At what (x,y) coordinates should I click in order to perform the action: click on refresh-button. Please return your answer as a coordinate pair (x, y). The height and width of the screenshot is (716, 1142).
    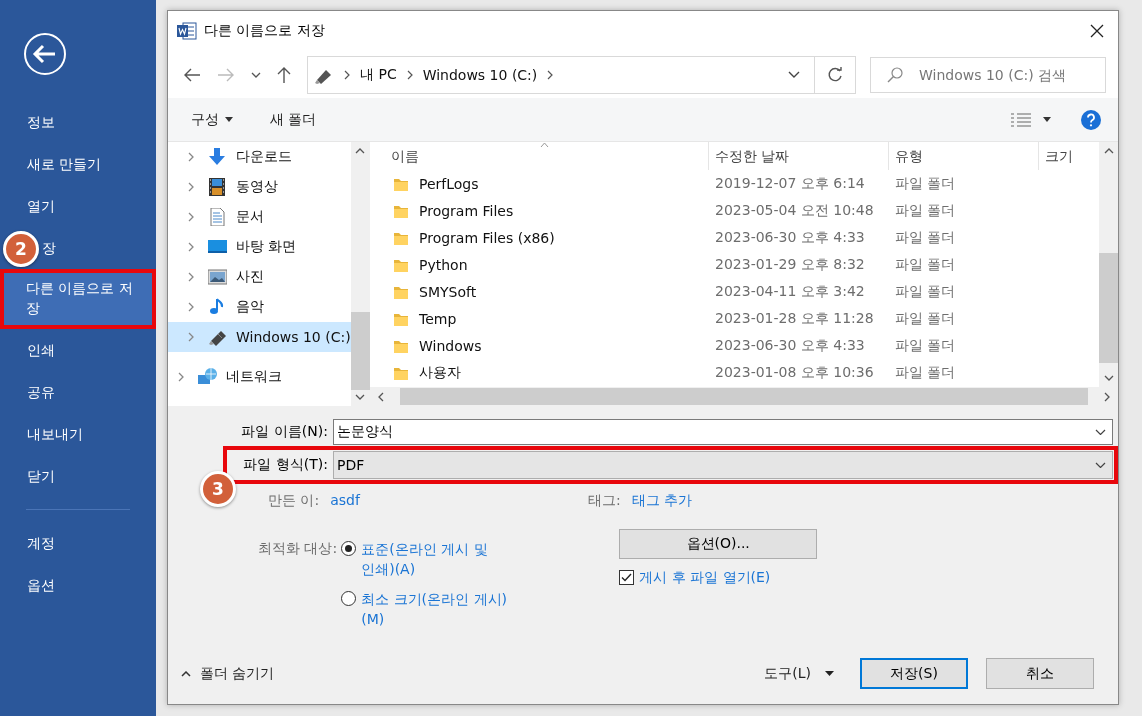
    Looking at the image, I should click on (835, 74).